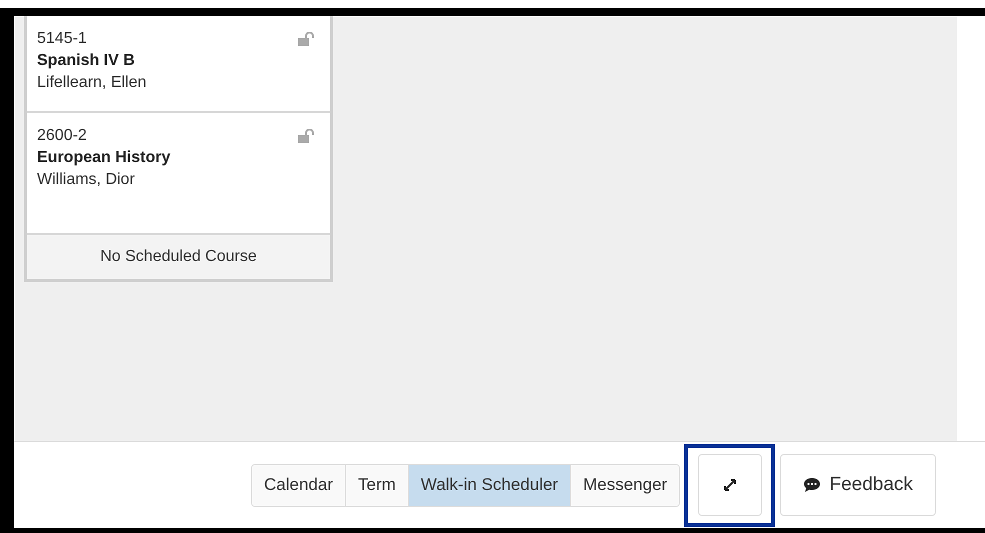 This screenshot has height=533, width=985. What do you see at coordinates (299, 485) in the screenshot?
I see `tool-tab: Calendar` at bounding box center [299, 485].